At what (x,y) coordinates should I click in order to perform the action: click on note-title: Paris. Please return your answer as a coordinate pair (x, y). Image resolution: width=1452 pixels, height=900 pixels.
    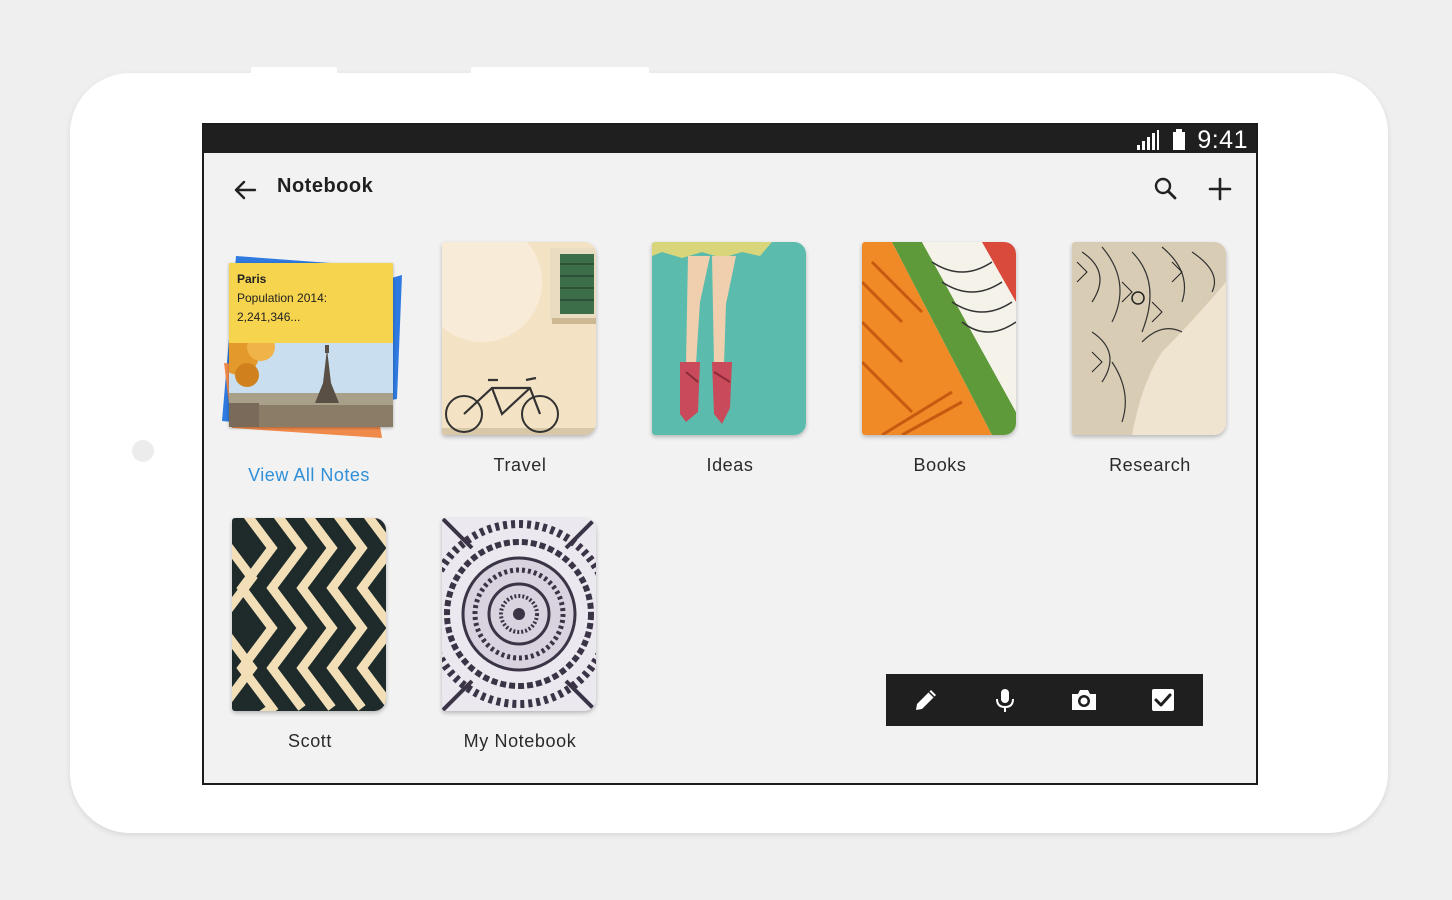
    Looking at the image, I should click on (252, 279).